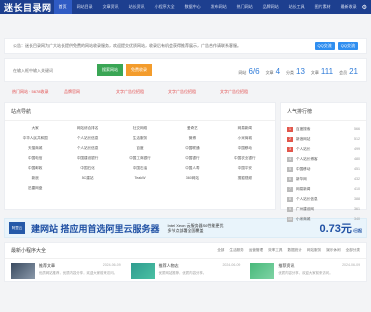  I want to click on ranking-row: 6 新华网 432, so click(323, 179).